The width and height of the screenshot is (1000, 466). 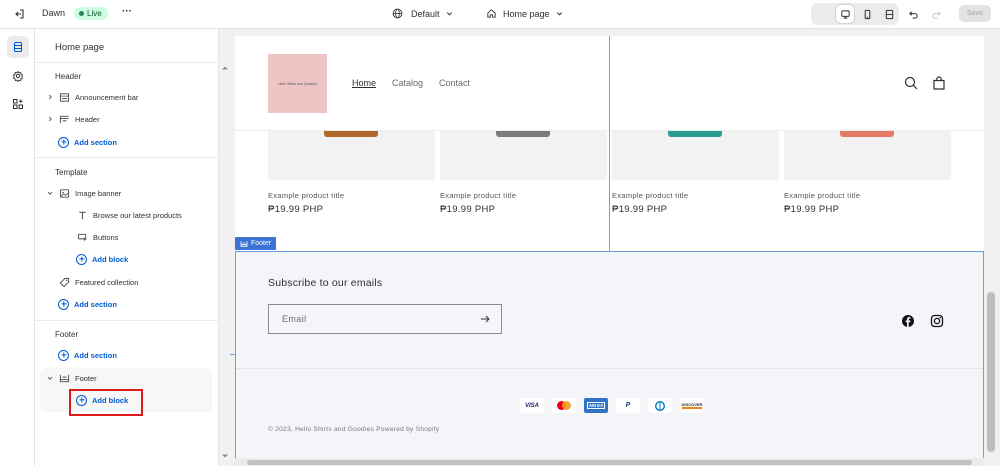 What do you see at coordinates (225, 247) in the screenshot?
I see `sidebar-scrollbar` at bounding box center [225, 247].